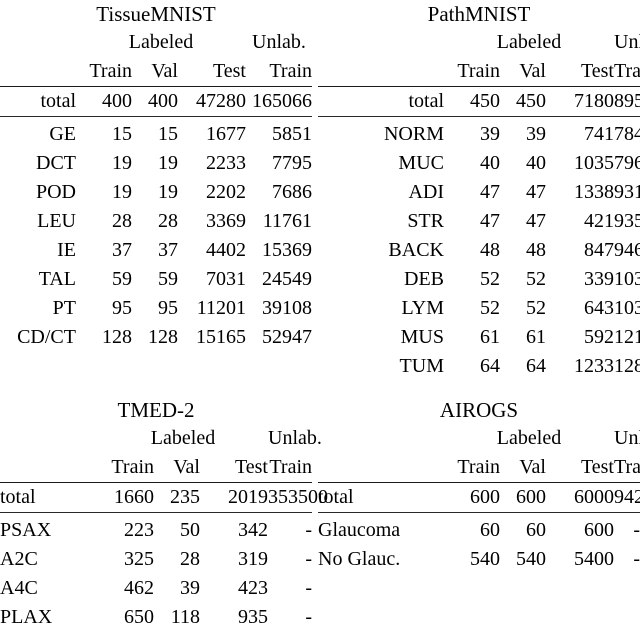 The image size is (640, 632). What do you see at coordinates (287, 308) in the screenshot?
I see `cell-unlabeled-train: 39108` at bounding box center [287, 308].